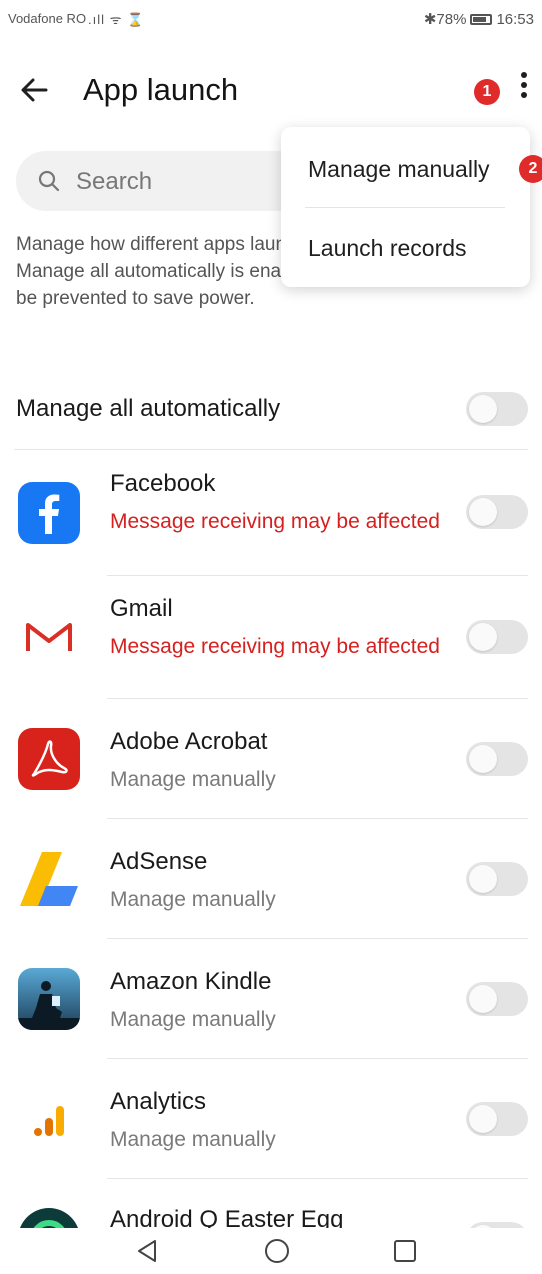 The width and height of the screenshot is (542, 1274). I want to click on app-row-analytics: Analytics Manage manually, so click(271, 1125).